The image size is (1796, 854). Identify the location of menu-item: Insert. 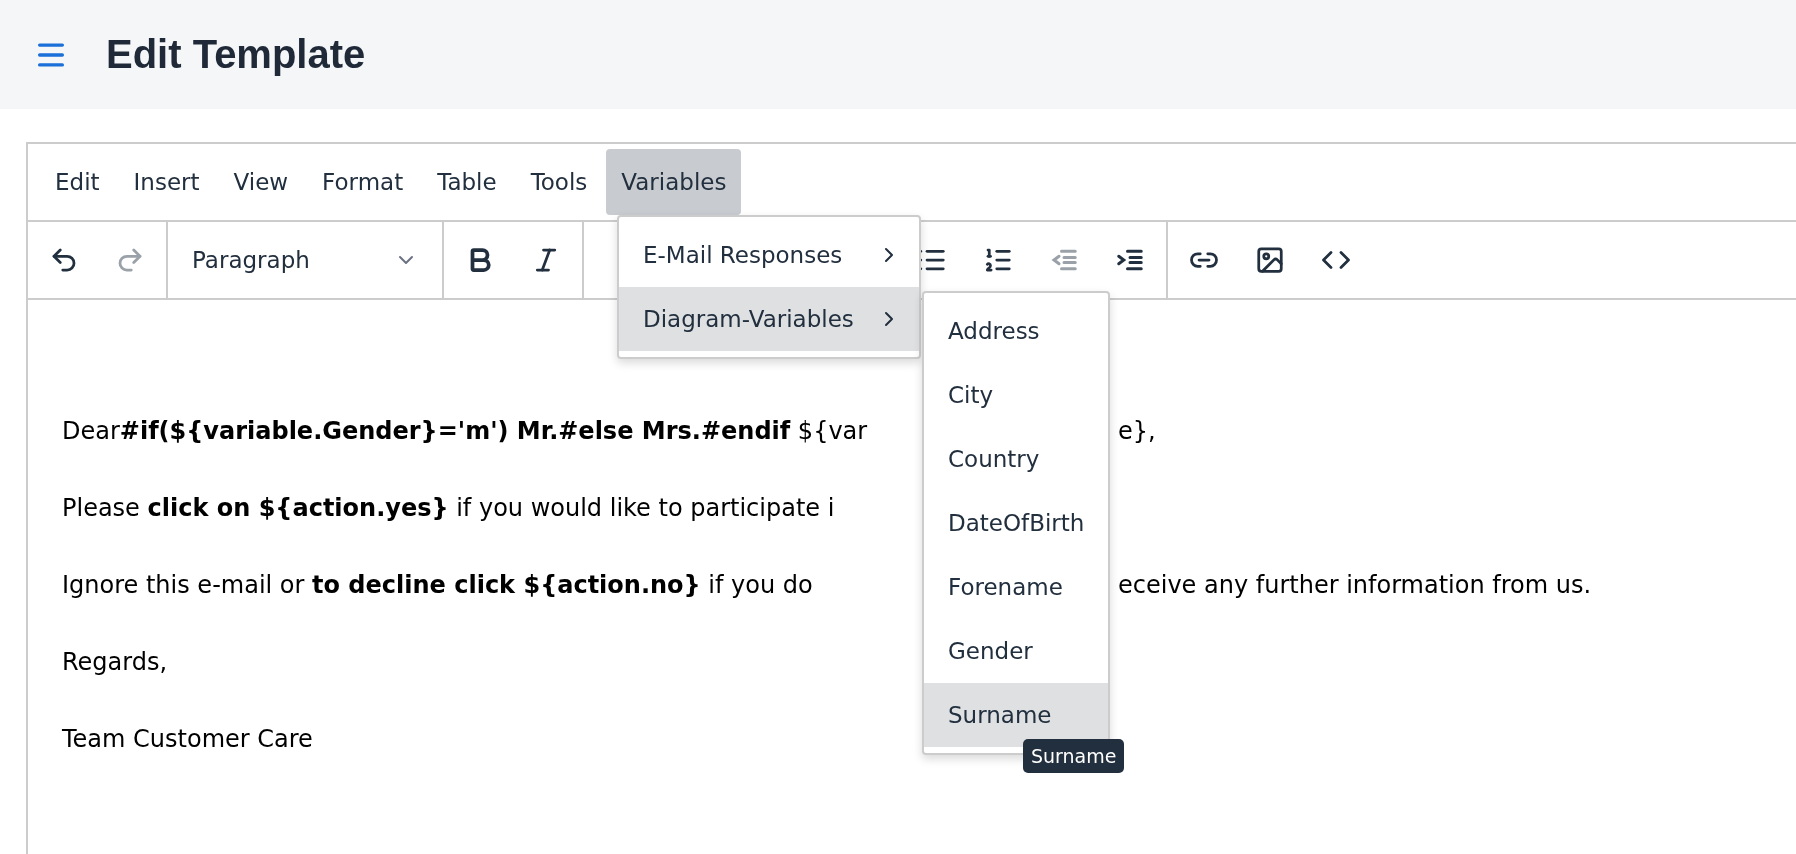
(166, 182).